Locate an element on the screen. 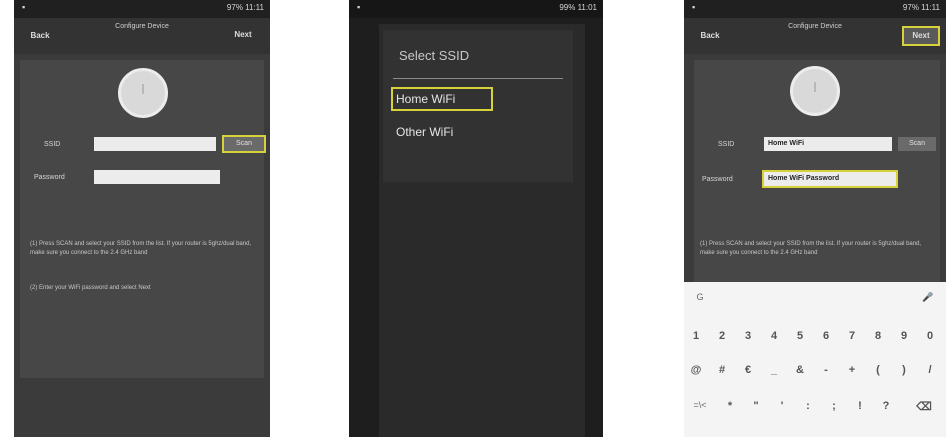  key-ampersand: & is located at coordinates (800, 370).